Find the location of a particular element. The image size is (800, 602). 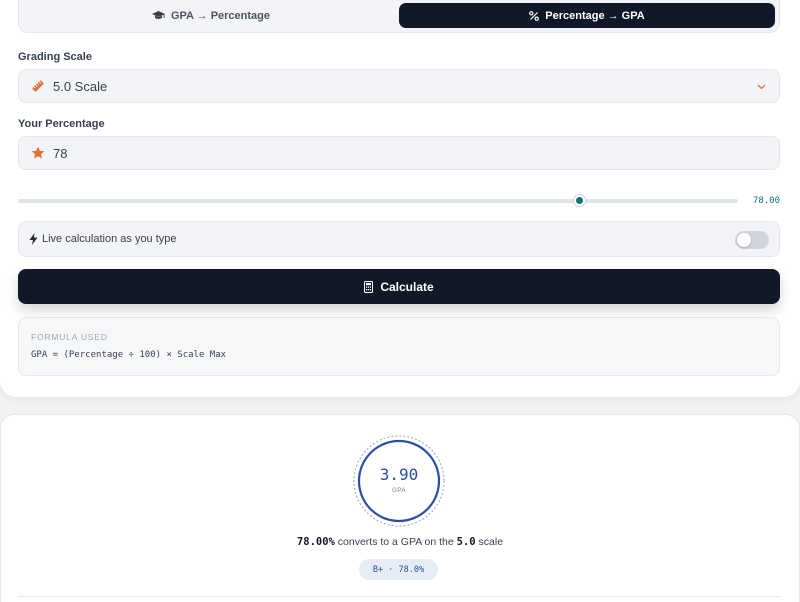

live-calculation-toggle is located at coordinates (752, 240).